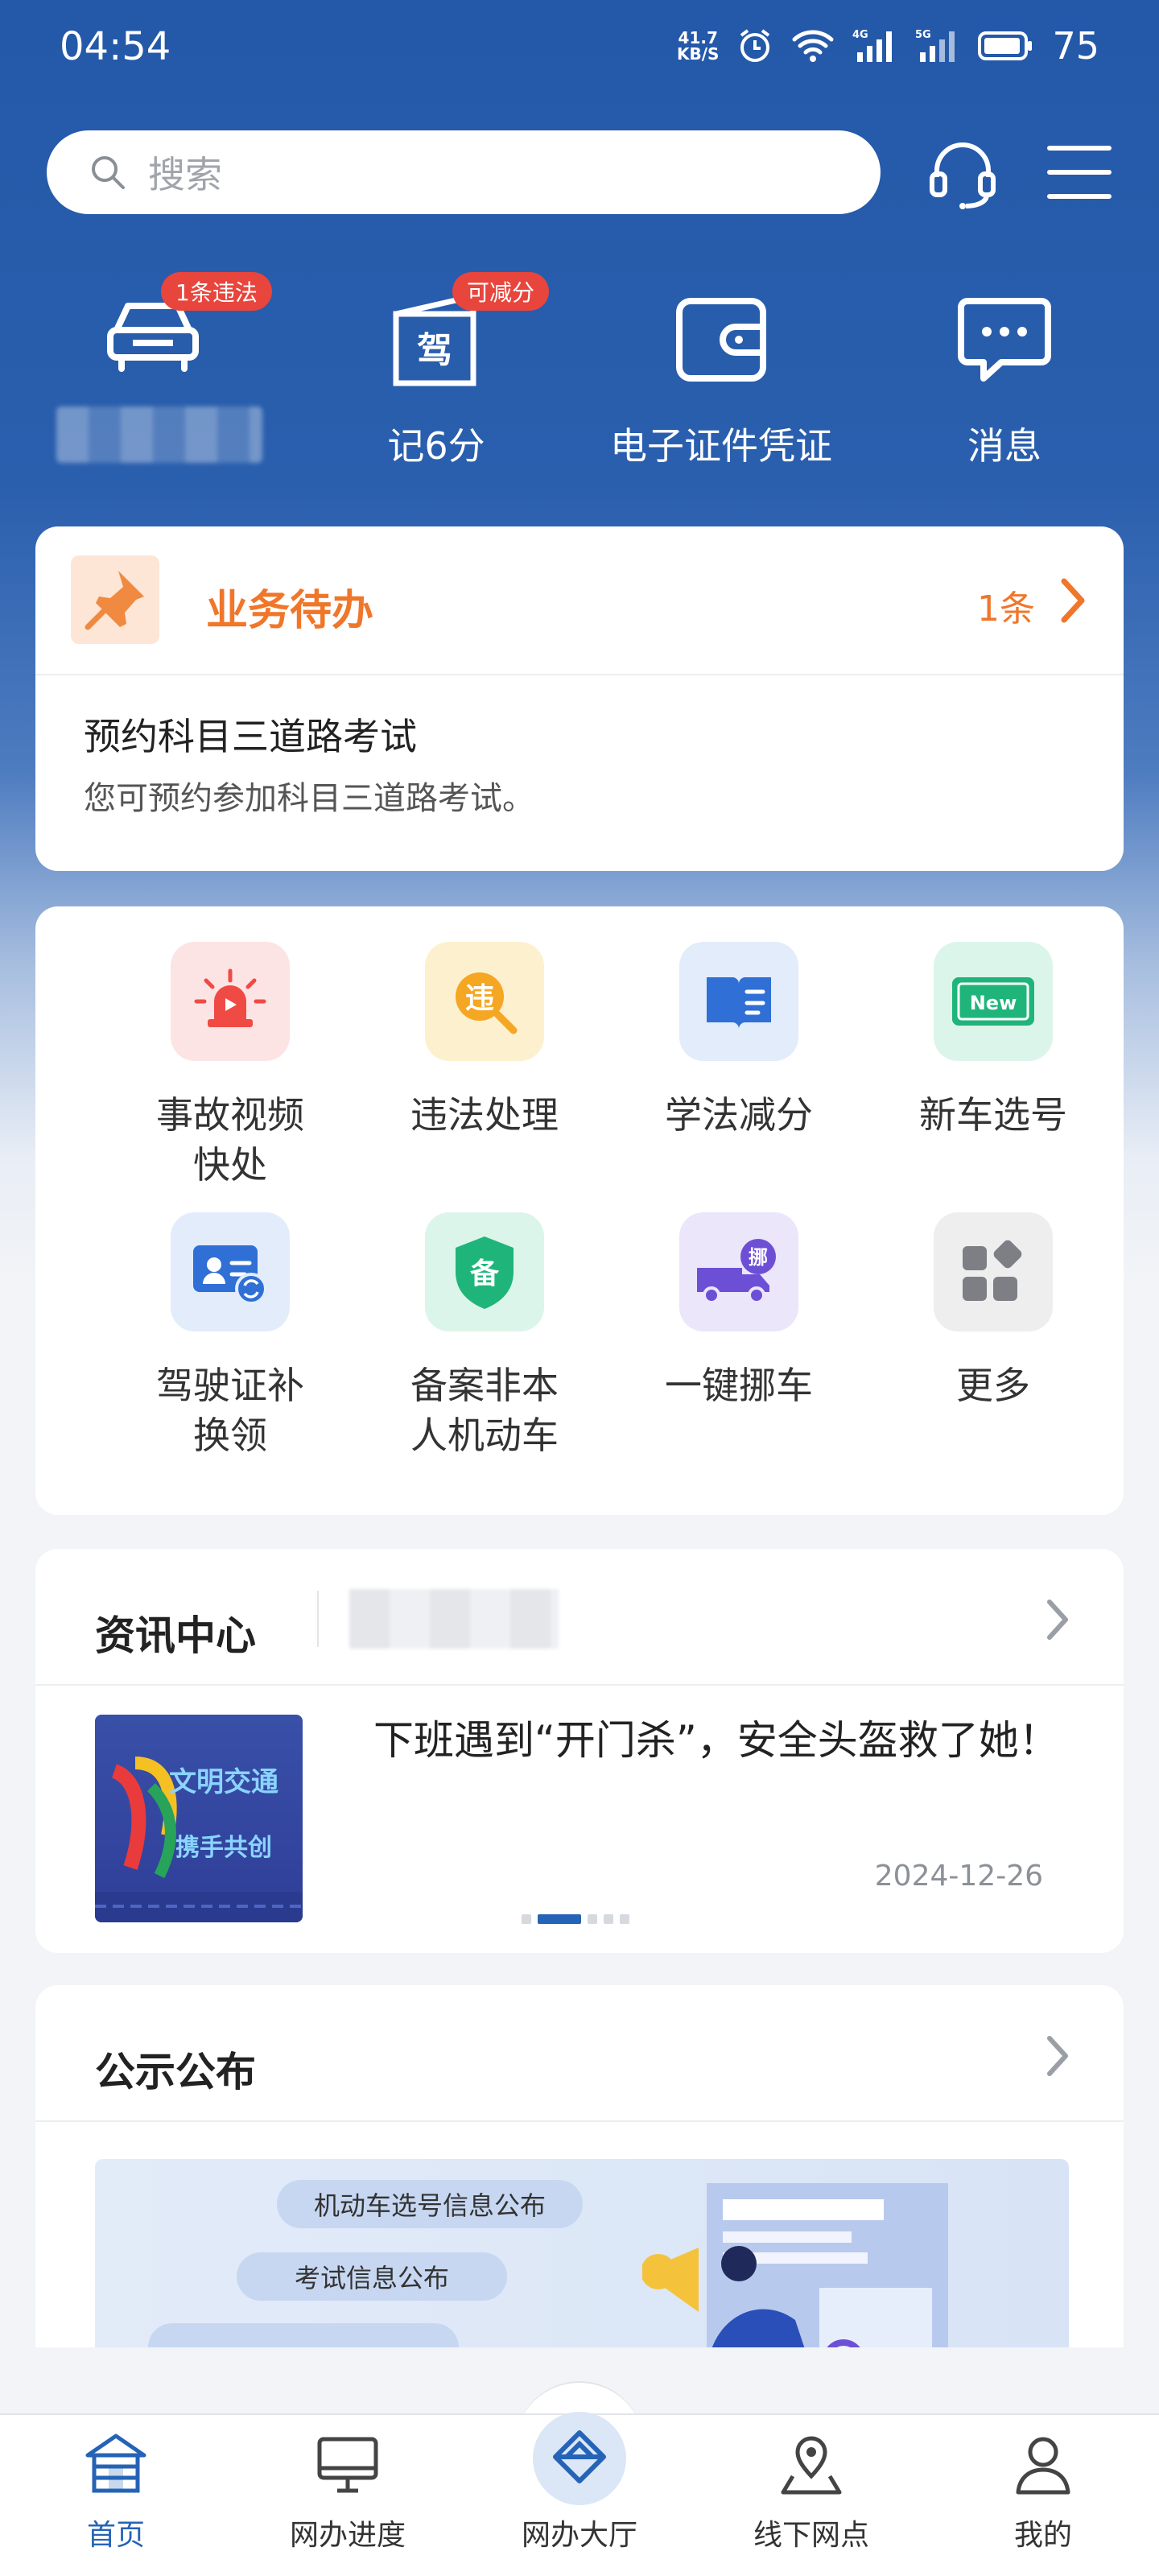 This screenshot has width=1159, height=2576. What do you see at coordinates (698, 54) in the screenshot?
I see `net-speed-unit: KB/S` at bounding box center [698, 54].